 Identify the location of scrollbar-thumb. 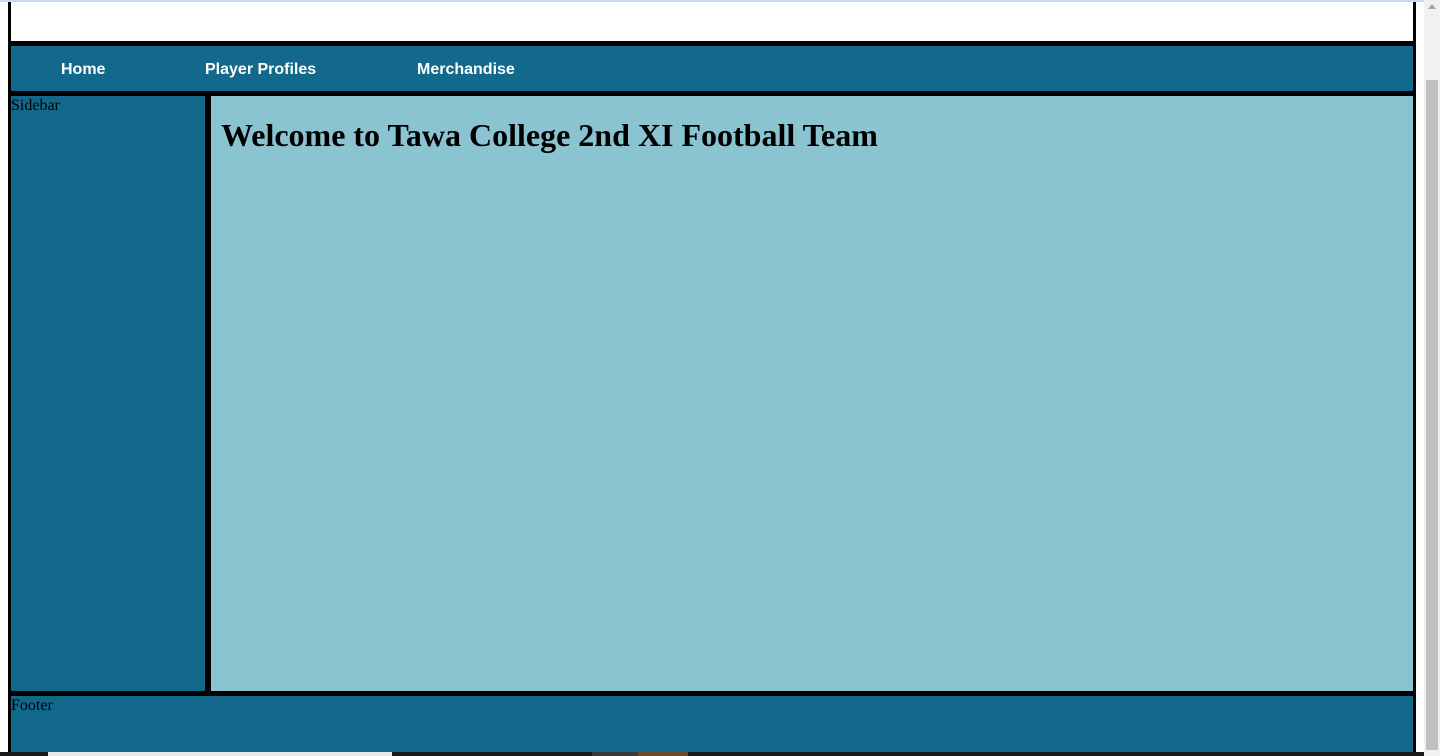
(1432, 415).